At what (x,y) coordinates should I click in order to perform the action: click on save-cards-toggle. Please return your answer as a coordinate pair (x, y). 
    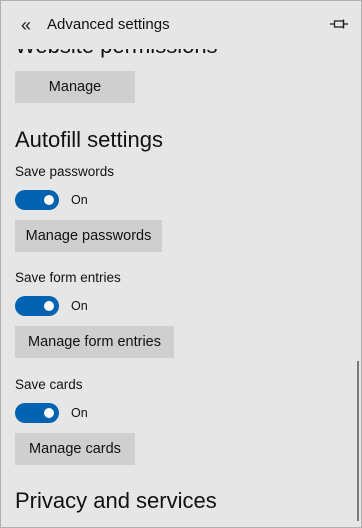
    Looking at the image, I should click on (37, 413).